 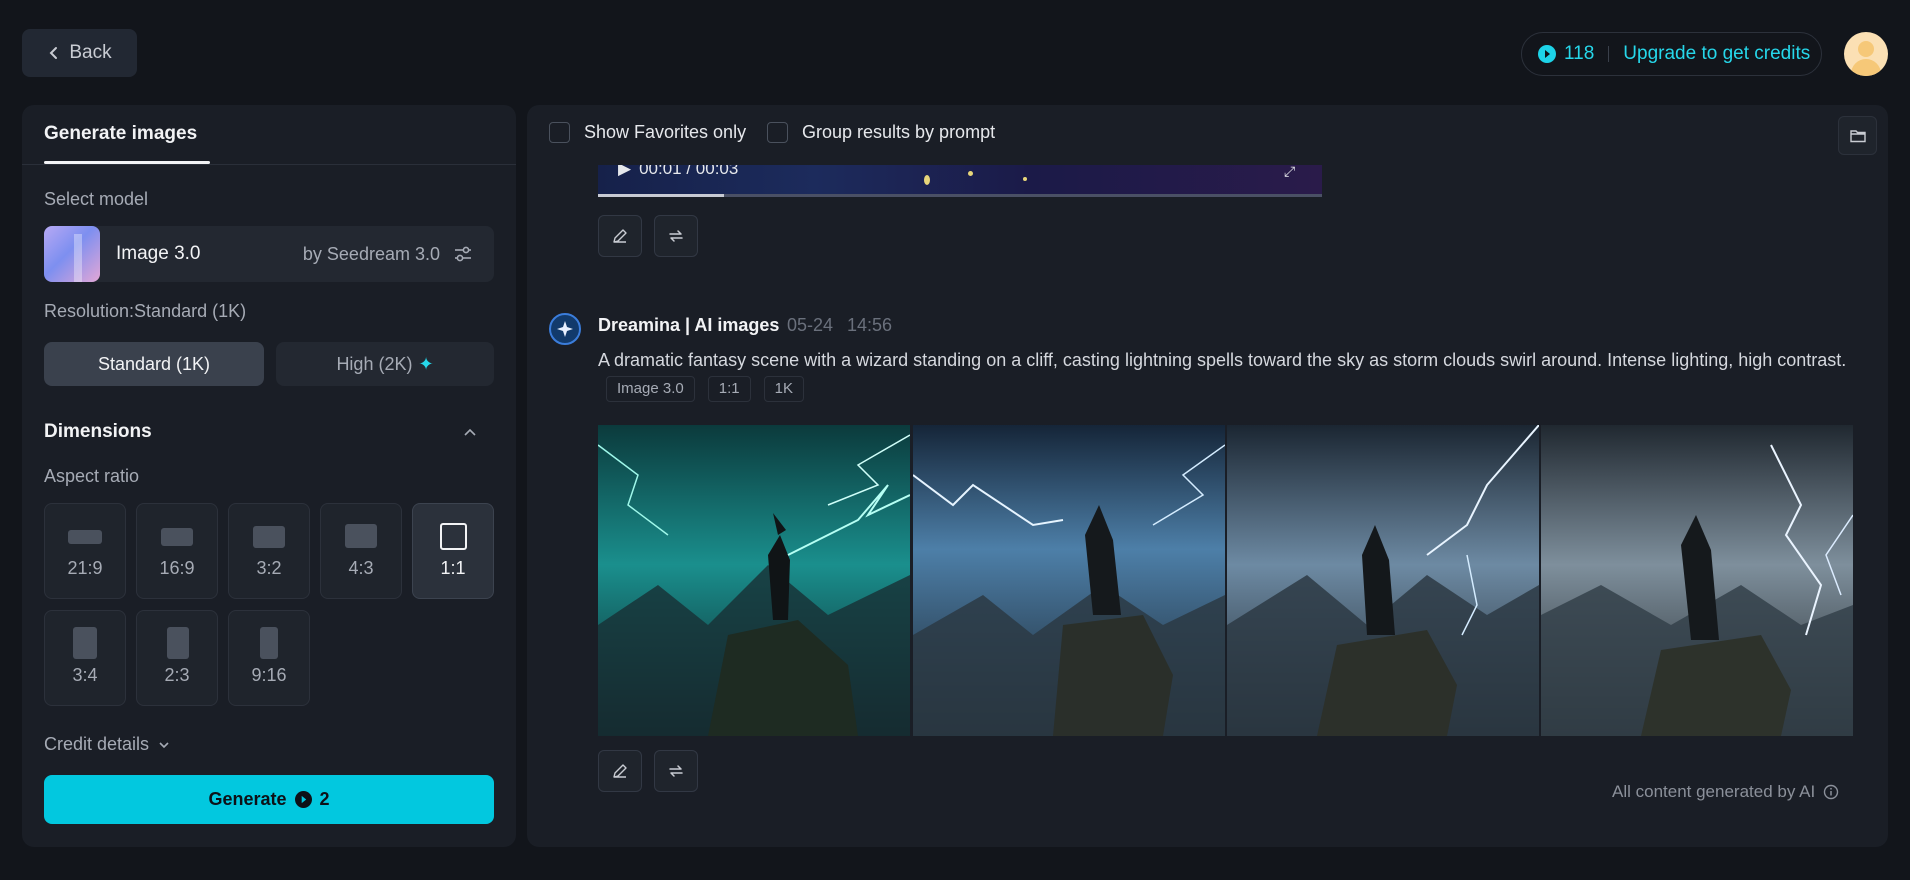 What do you see at coordinates (426, 363) in the screenshot?
I see `sparkle-icon: ✦` at bounding box center [426, 363].